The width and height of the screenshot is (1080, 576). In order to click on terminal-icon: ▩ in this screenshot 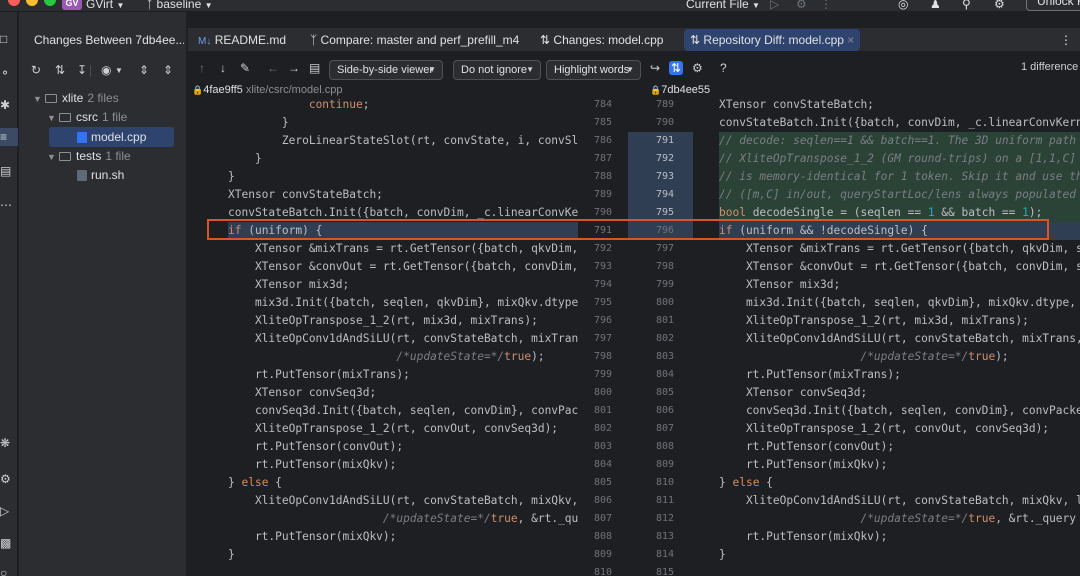, I will do `click(9, 543)`.